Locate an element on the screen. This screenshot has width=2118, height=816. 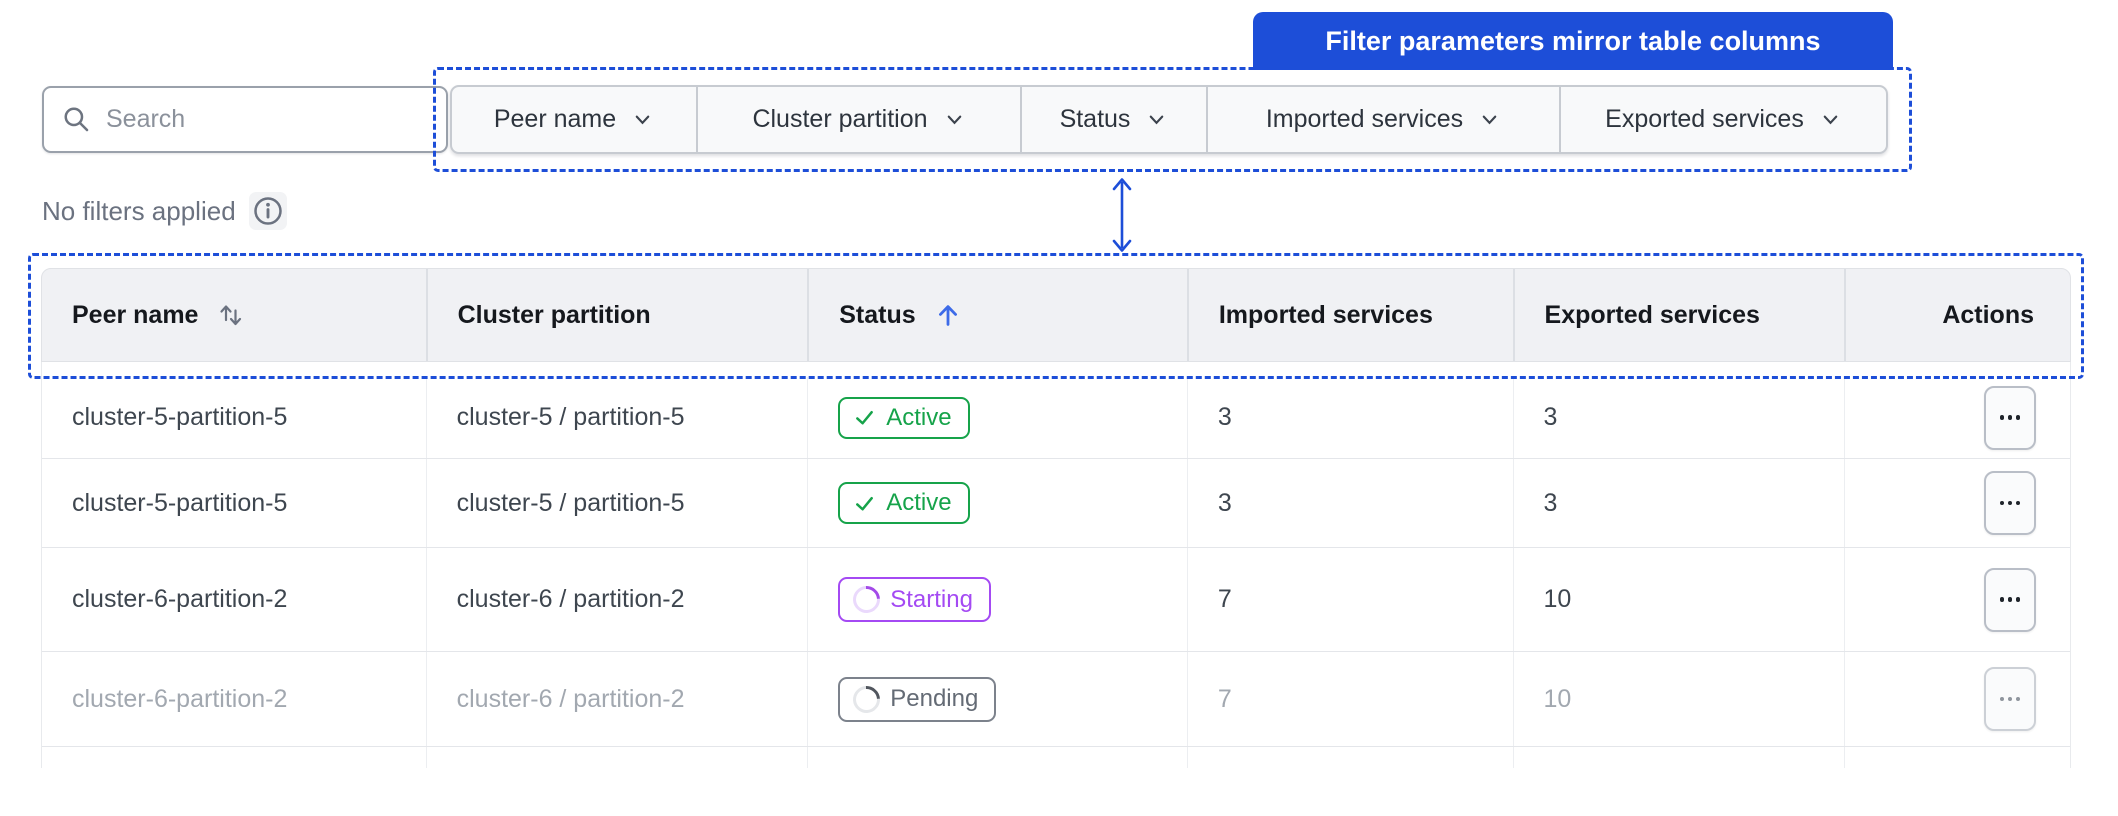
mirror-arrow-icon is located at coordinates (1122, 215).